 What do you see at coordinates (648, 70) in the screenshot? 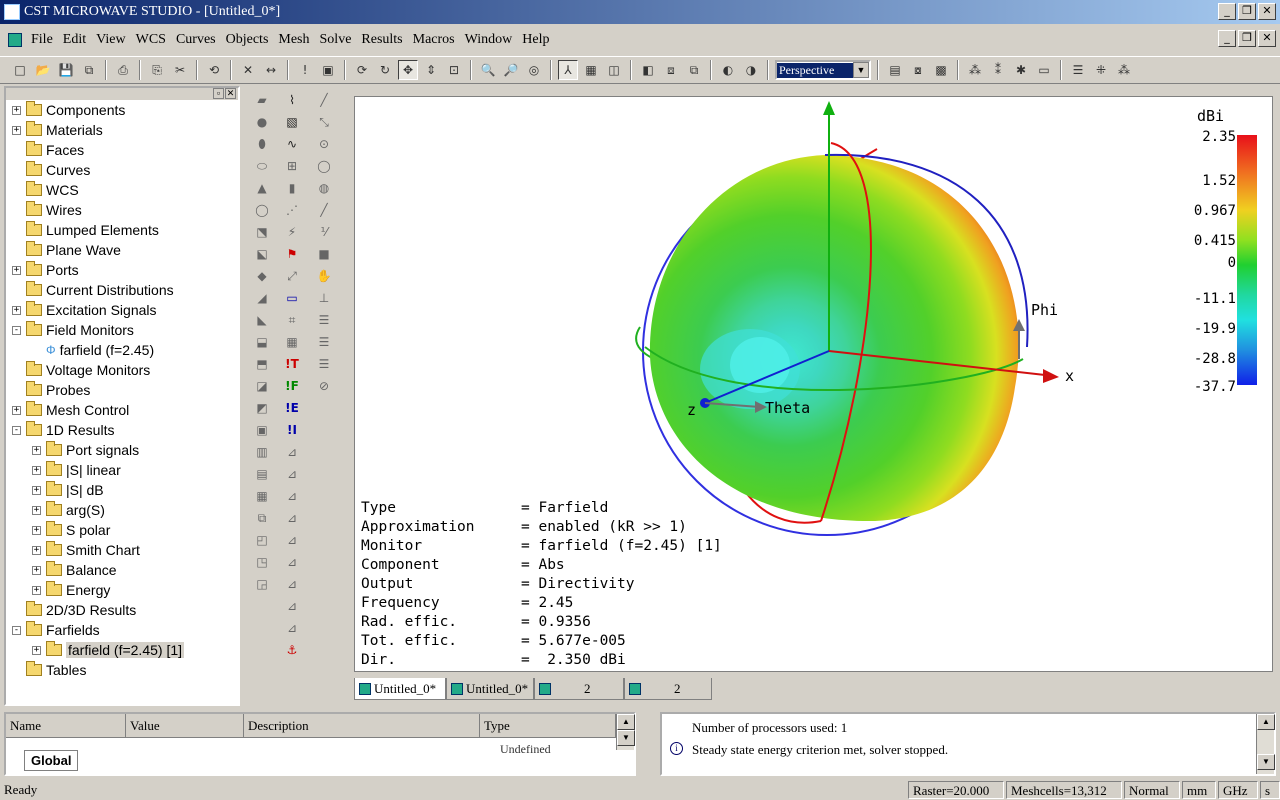
I see `shape-icon: ◧` at bounding box center [648, 70].